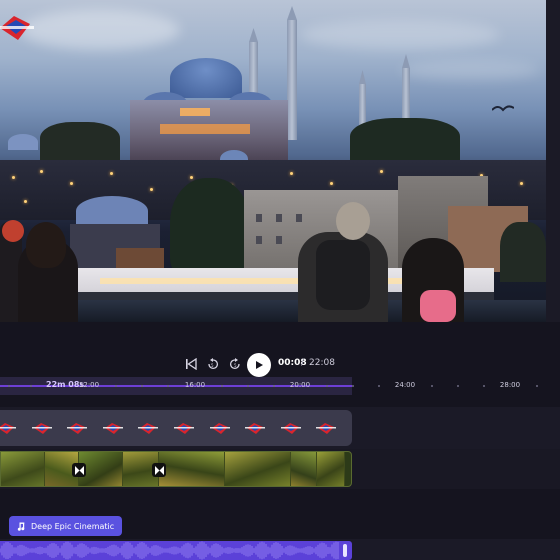 The width and height of the screenshot is (560, 560). I want to click on ruler-tick-label: 20:00, so click(300, 385).